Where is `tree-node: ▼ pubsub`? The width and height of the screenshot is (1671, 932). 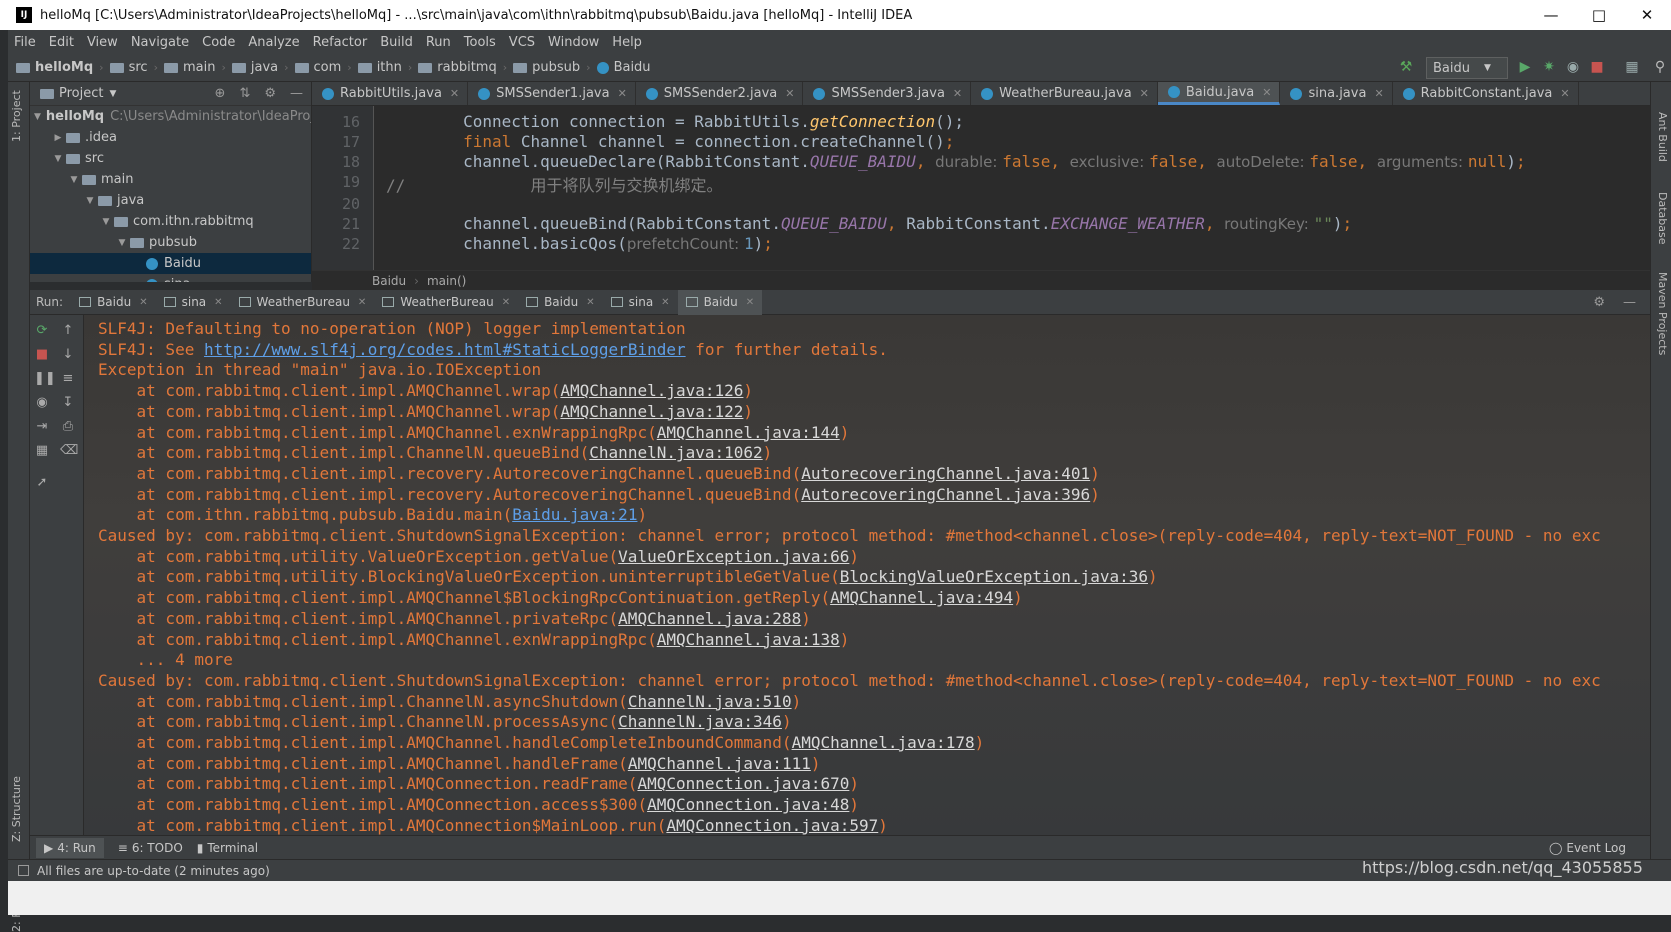 tree-node: ▼ pubsub is located at coordinates (170, 242).